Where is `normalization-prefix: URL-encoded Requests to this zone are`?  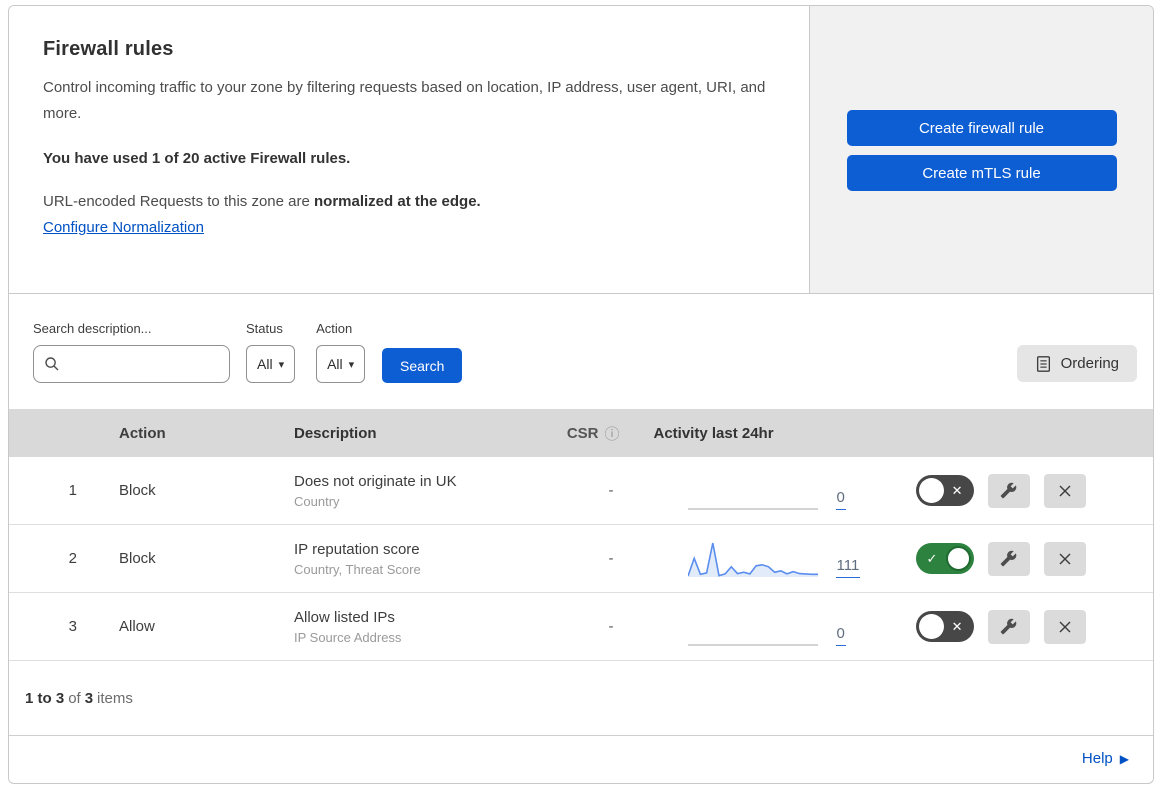 normalization-prefix: URL-encoded Requests to this zone are is located at coordinates (178, 201).